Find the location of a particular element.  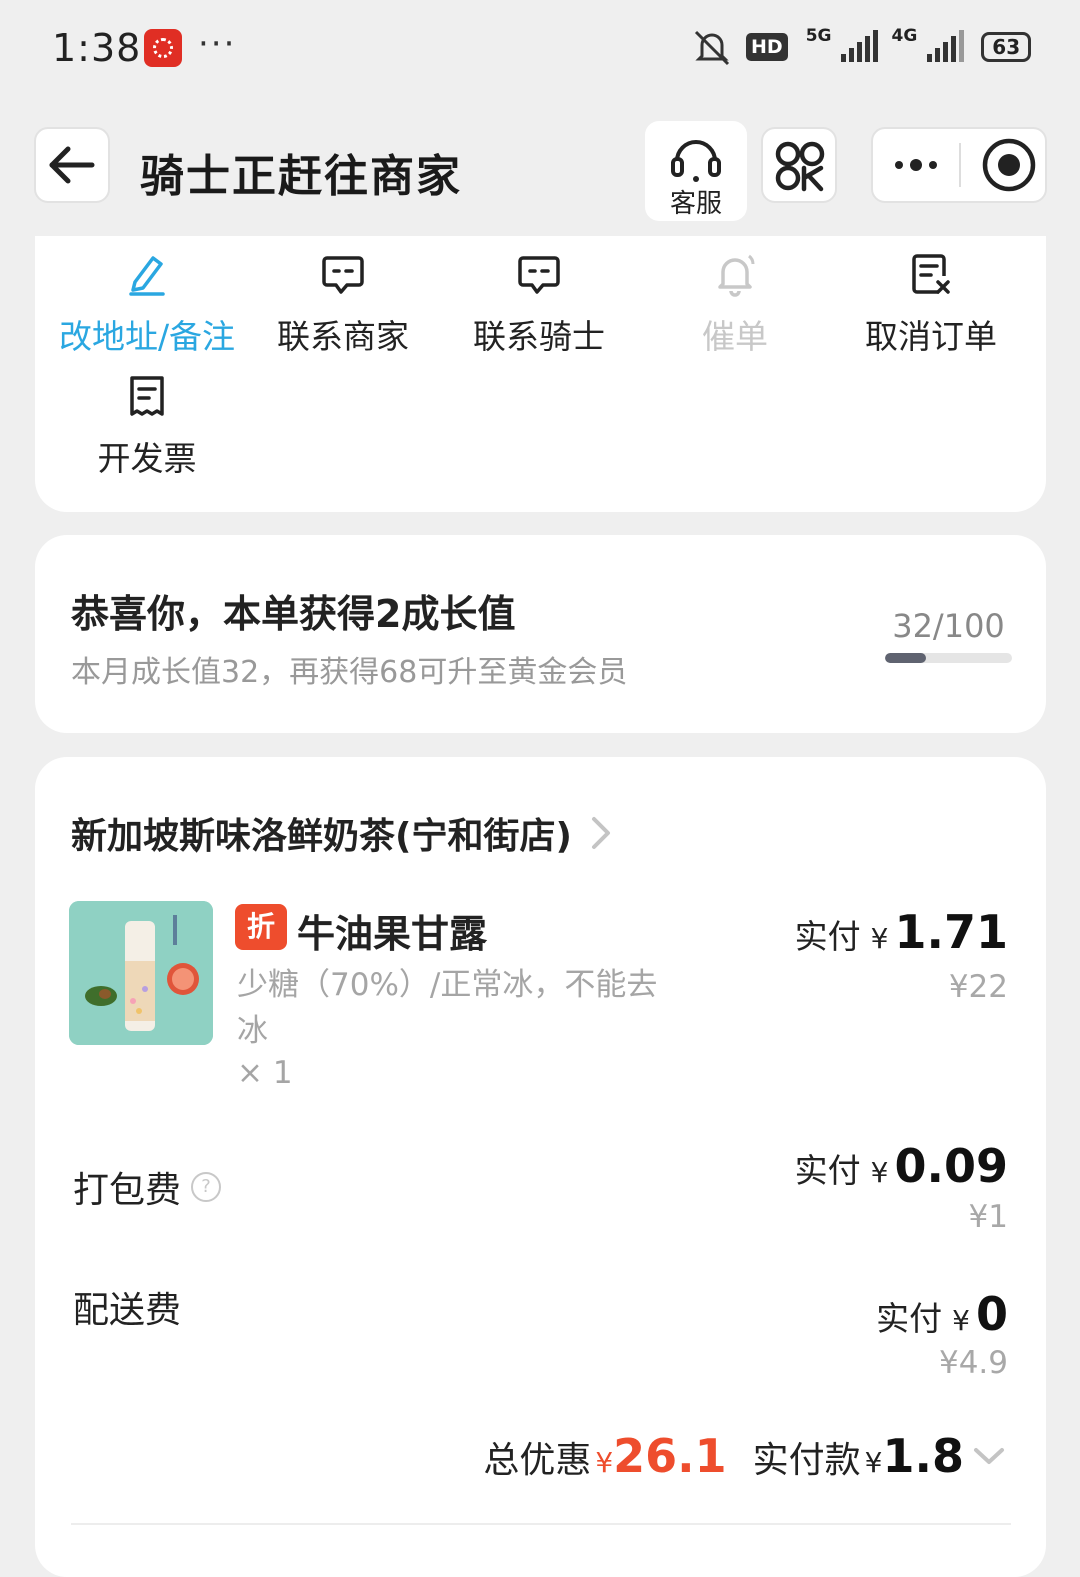

store-name: 新加坡斯味洛鲜奶茶(宁和街店) is located at coordinates (321, 836).